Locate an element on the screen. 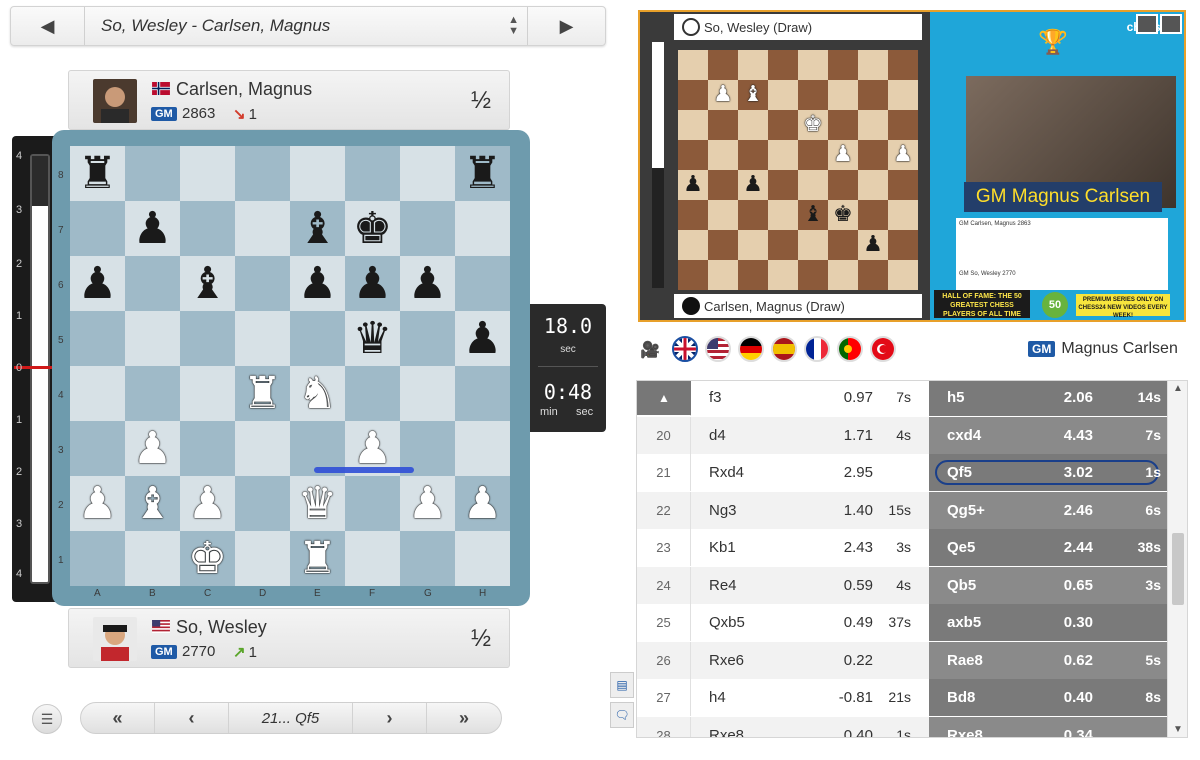  black-king-icon: ♚ is located at coordinates (372, 228).